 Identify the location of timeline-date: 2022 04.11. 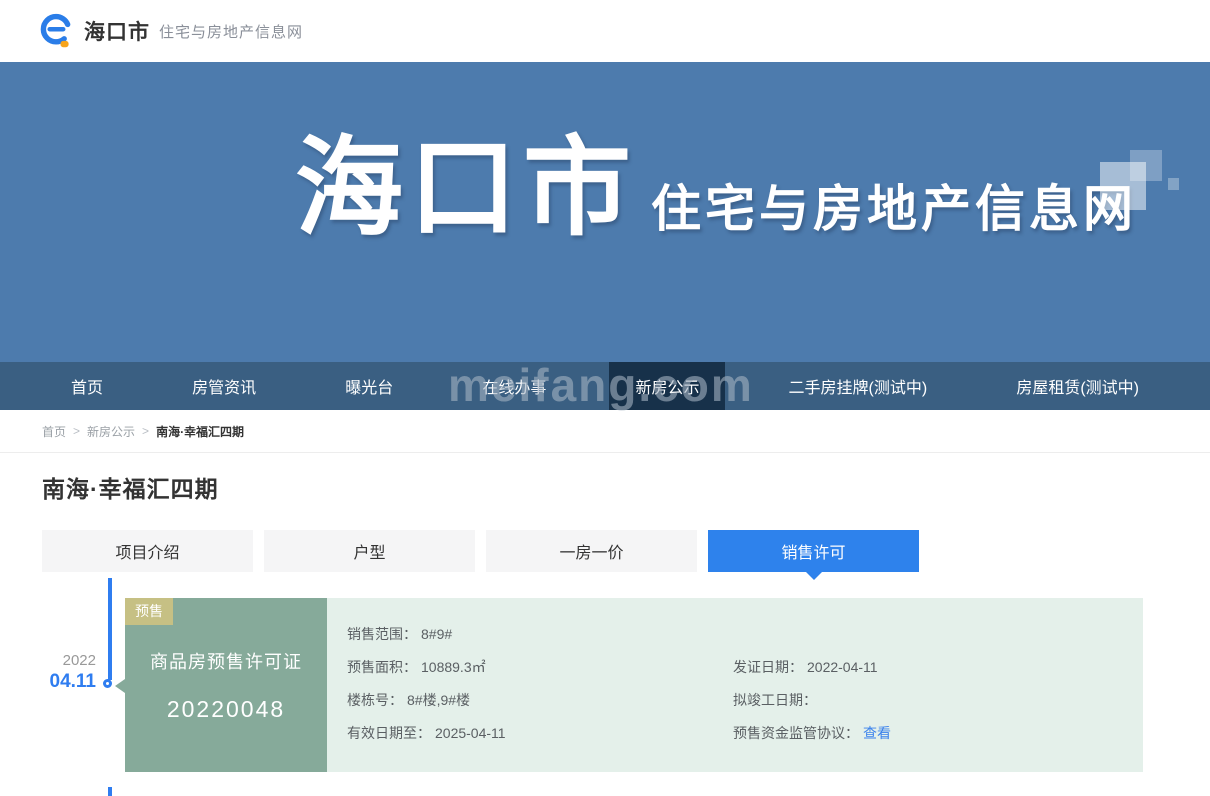
(61, 672).